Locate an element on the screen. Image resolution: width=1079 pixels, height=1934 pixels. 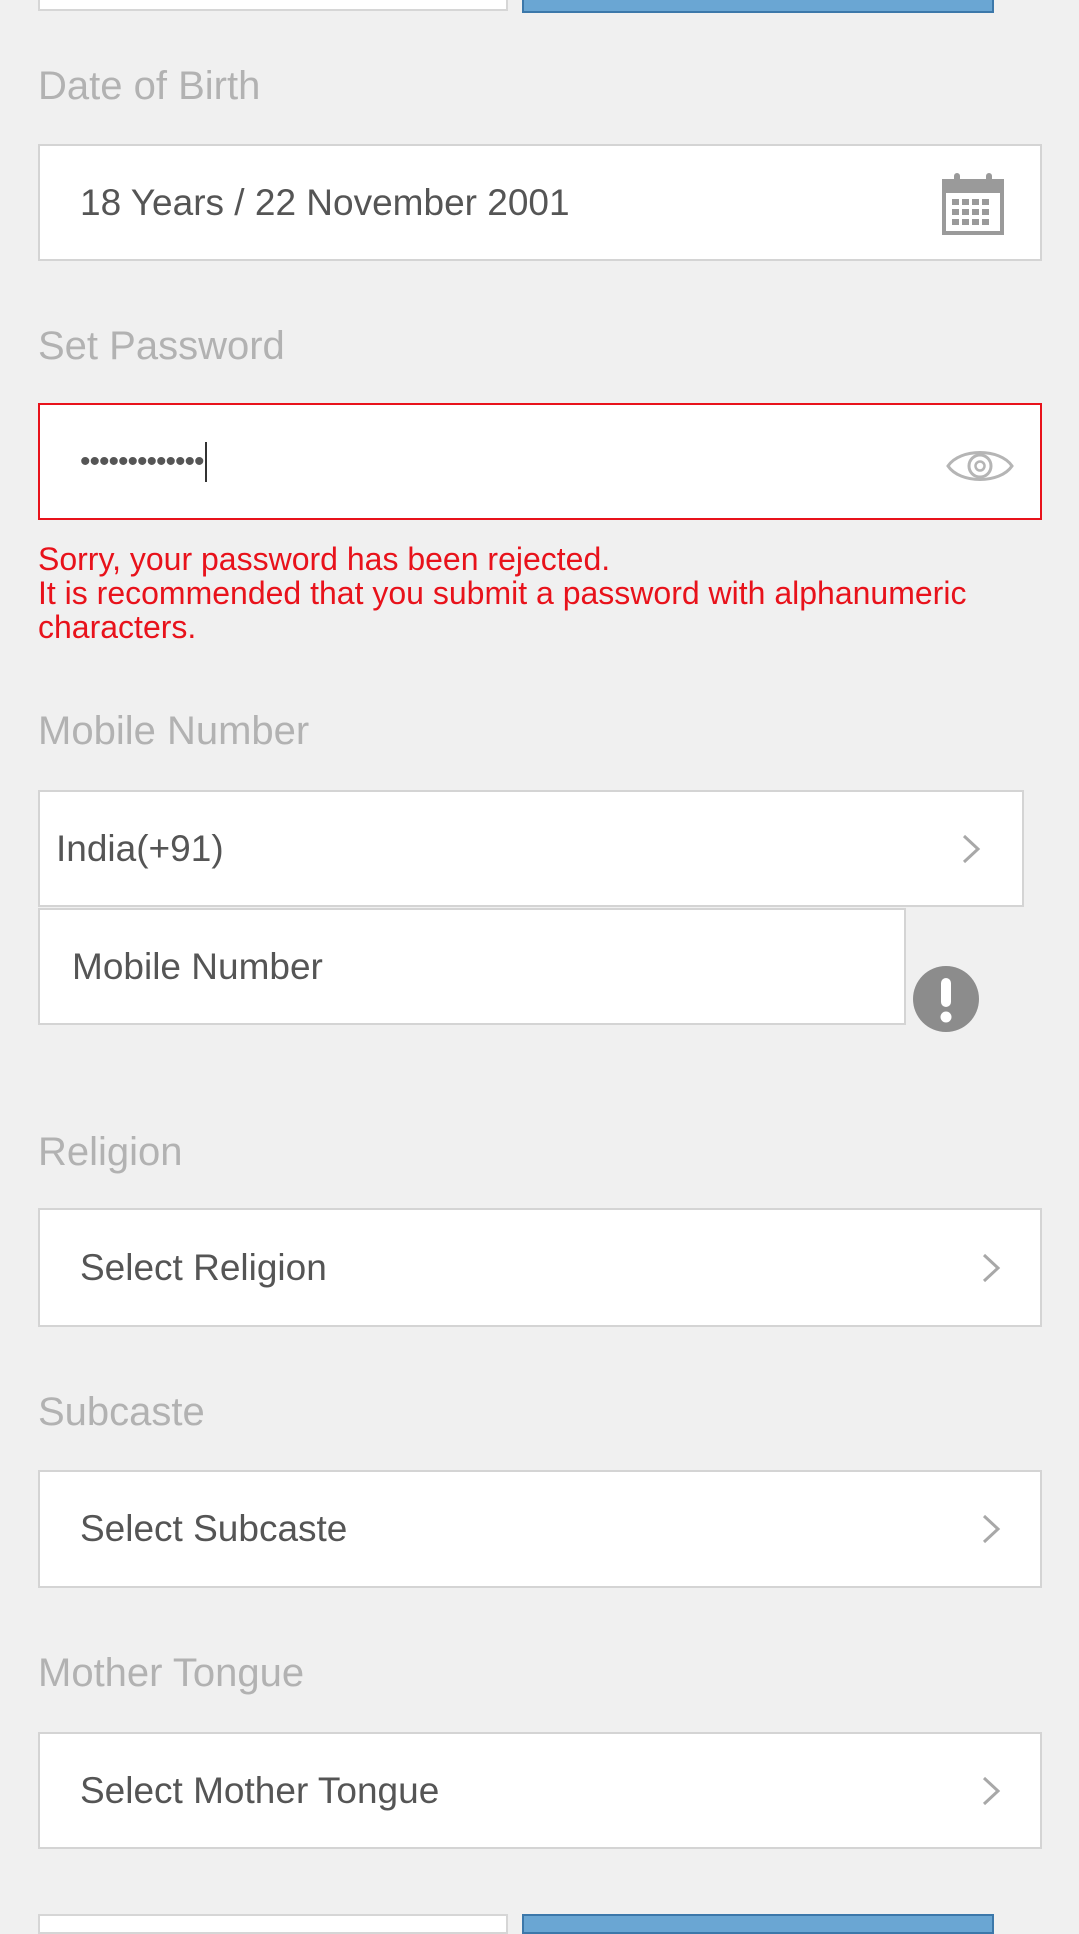
gender-option-left-button is located at coordinates (273, 5).